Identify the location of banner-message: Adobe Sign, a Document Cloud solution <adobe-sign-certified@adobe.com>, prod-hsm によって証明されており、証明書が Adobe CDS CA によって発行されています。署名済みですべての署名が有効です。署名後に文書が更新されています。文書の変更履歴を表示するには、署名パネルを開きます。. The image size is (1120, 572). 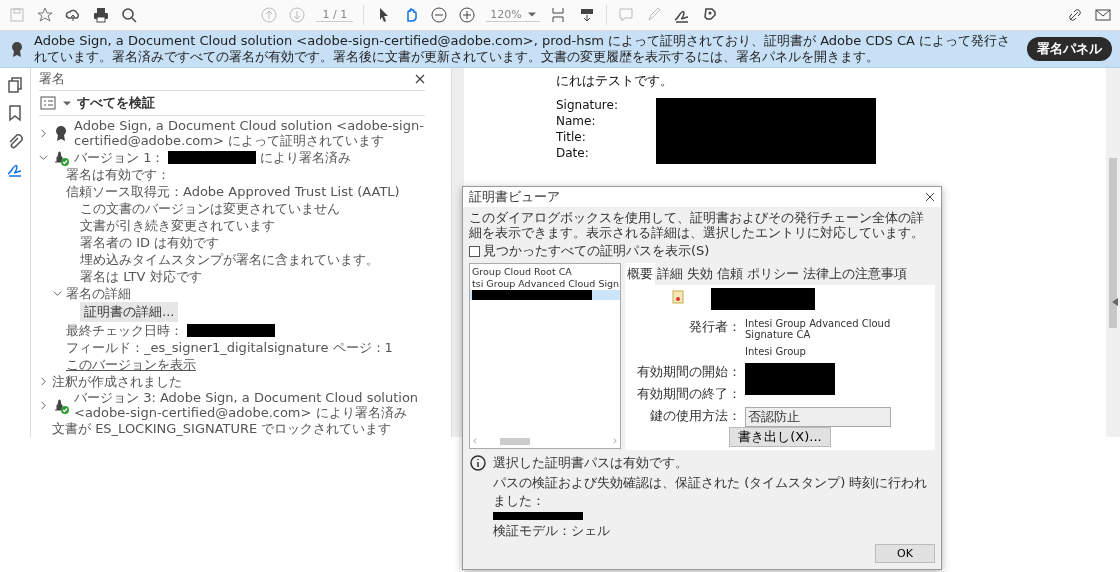
(522, 49).